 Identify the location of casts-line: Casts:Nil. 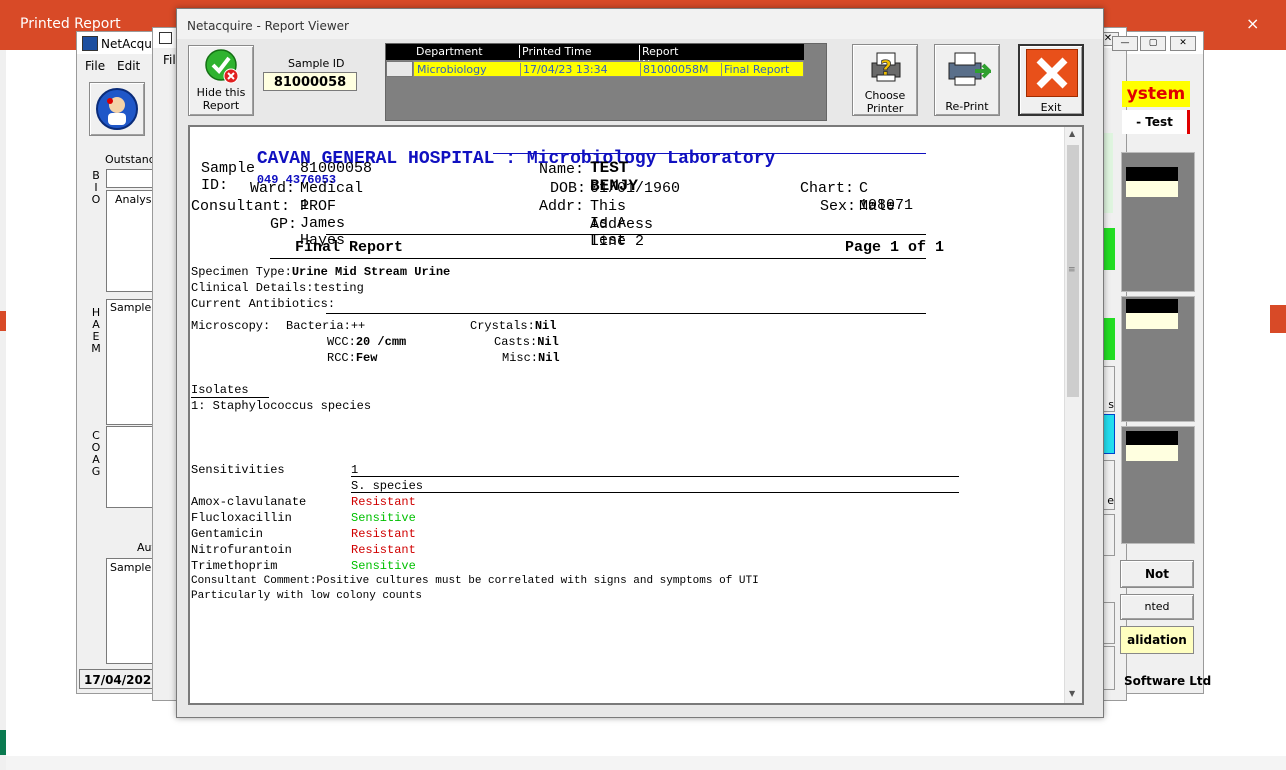
(526, 342).